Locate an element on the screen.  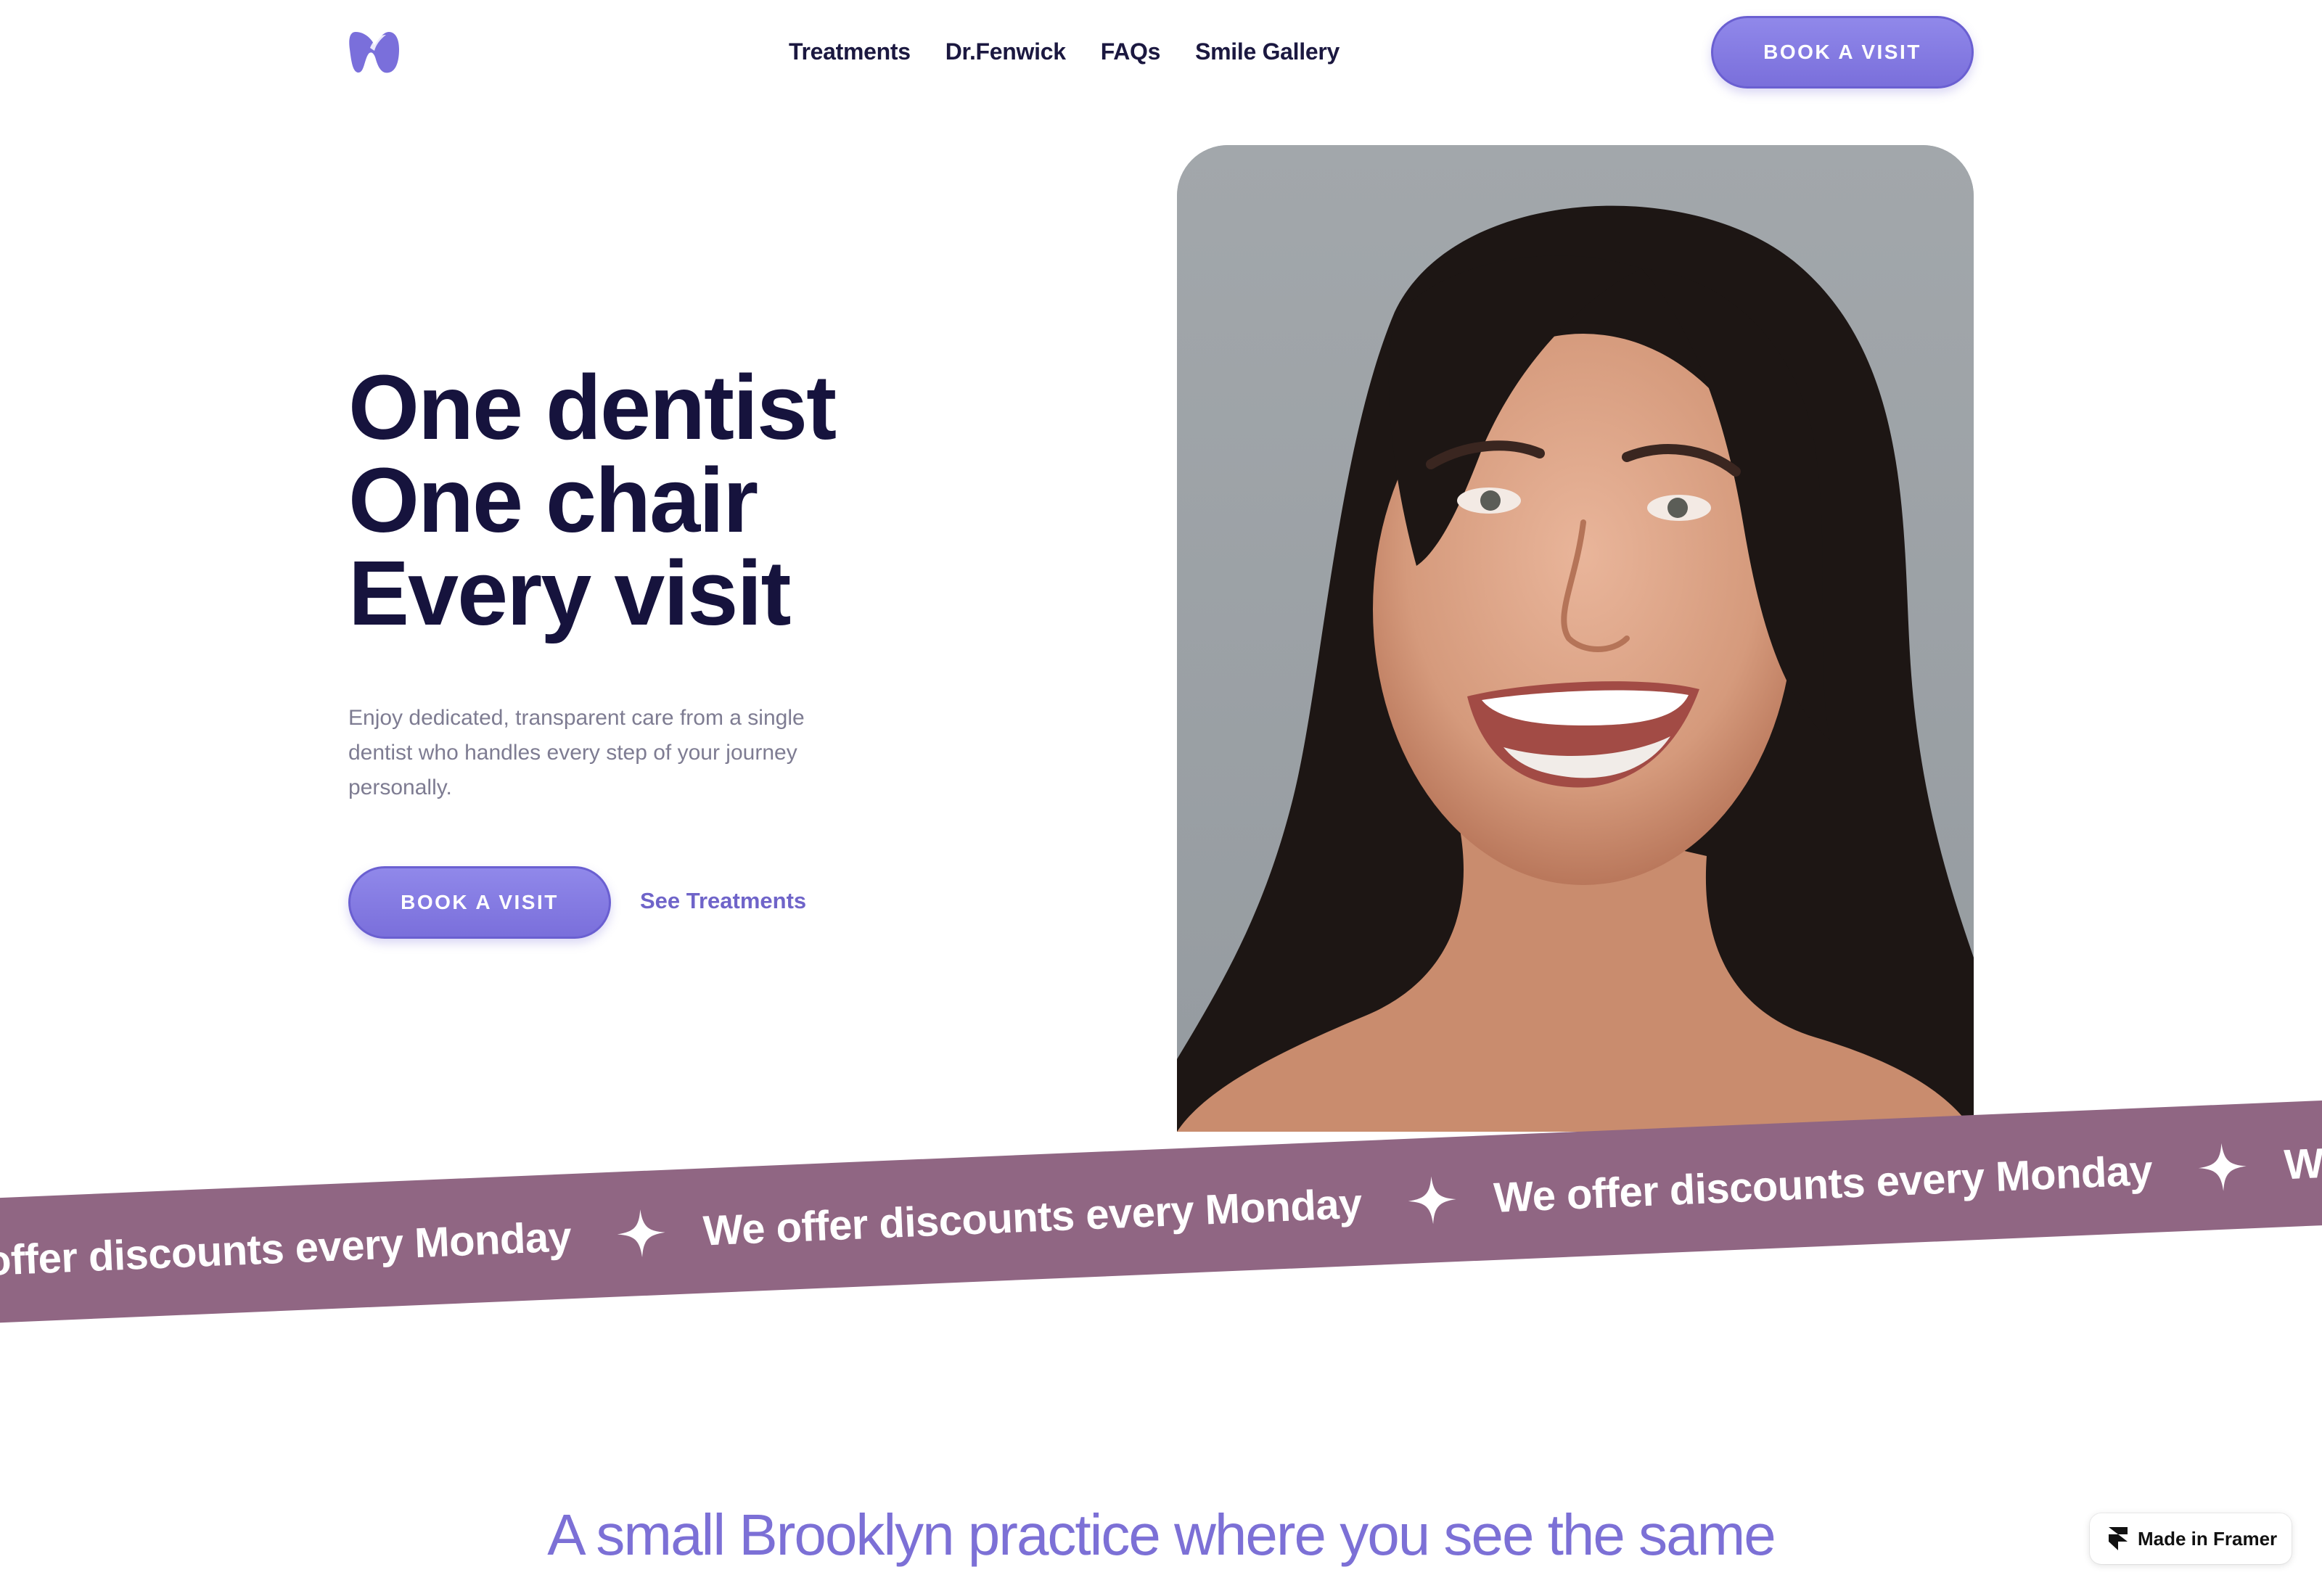
hero-title-line: One chair is located at coordinates (553, 500).